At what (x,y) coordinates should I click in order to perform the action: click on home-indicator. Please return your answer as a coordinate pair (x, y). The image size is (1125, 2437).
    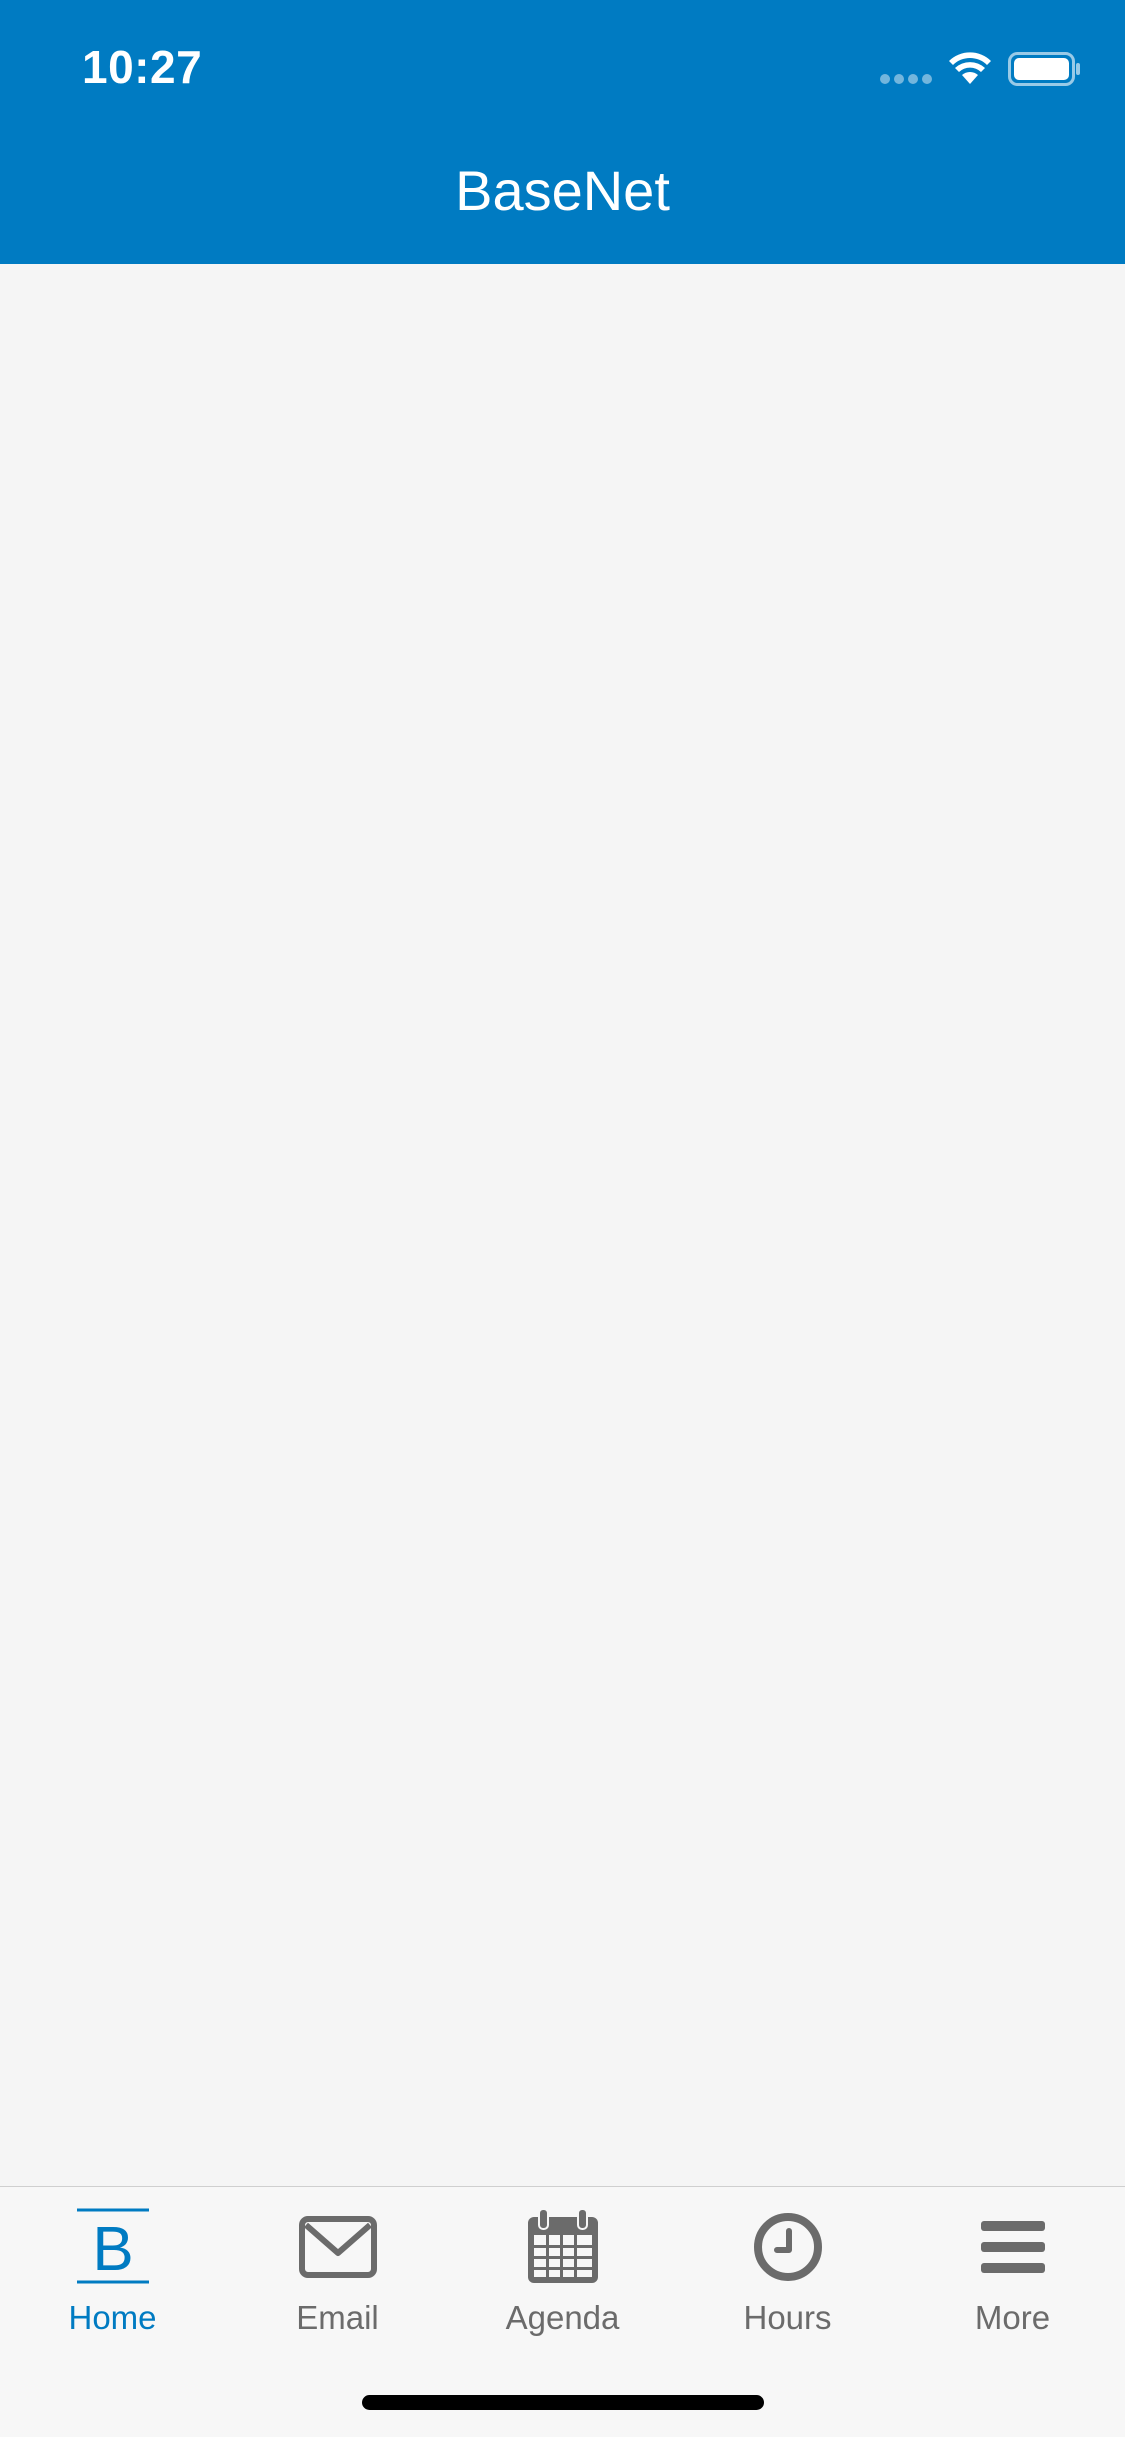
    Looking at the image, I should click on (563, 2402).